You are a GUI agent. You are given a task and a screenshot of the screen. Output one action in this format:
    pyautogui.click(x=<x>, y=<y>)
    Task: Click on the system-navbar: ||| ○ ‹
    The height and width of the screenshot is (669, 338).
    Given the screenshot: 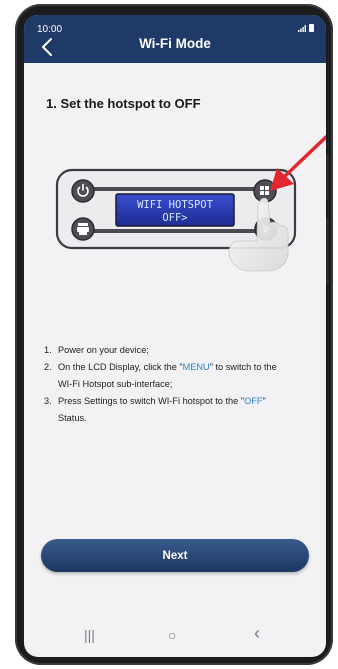 What is the action you would take?
    pyautogui.click(x=175, y=638)
    